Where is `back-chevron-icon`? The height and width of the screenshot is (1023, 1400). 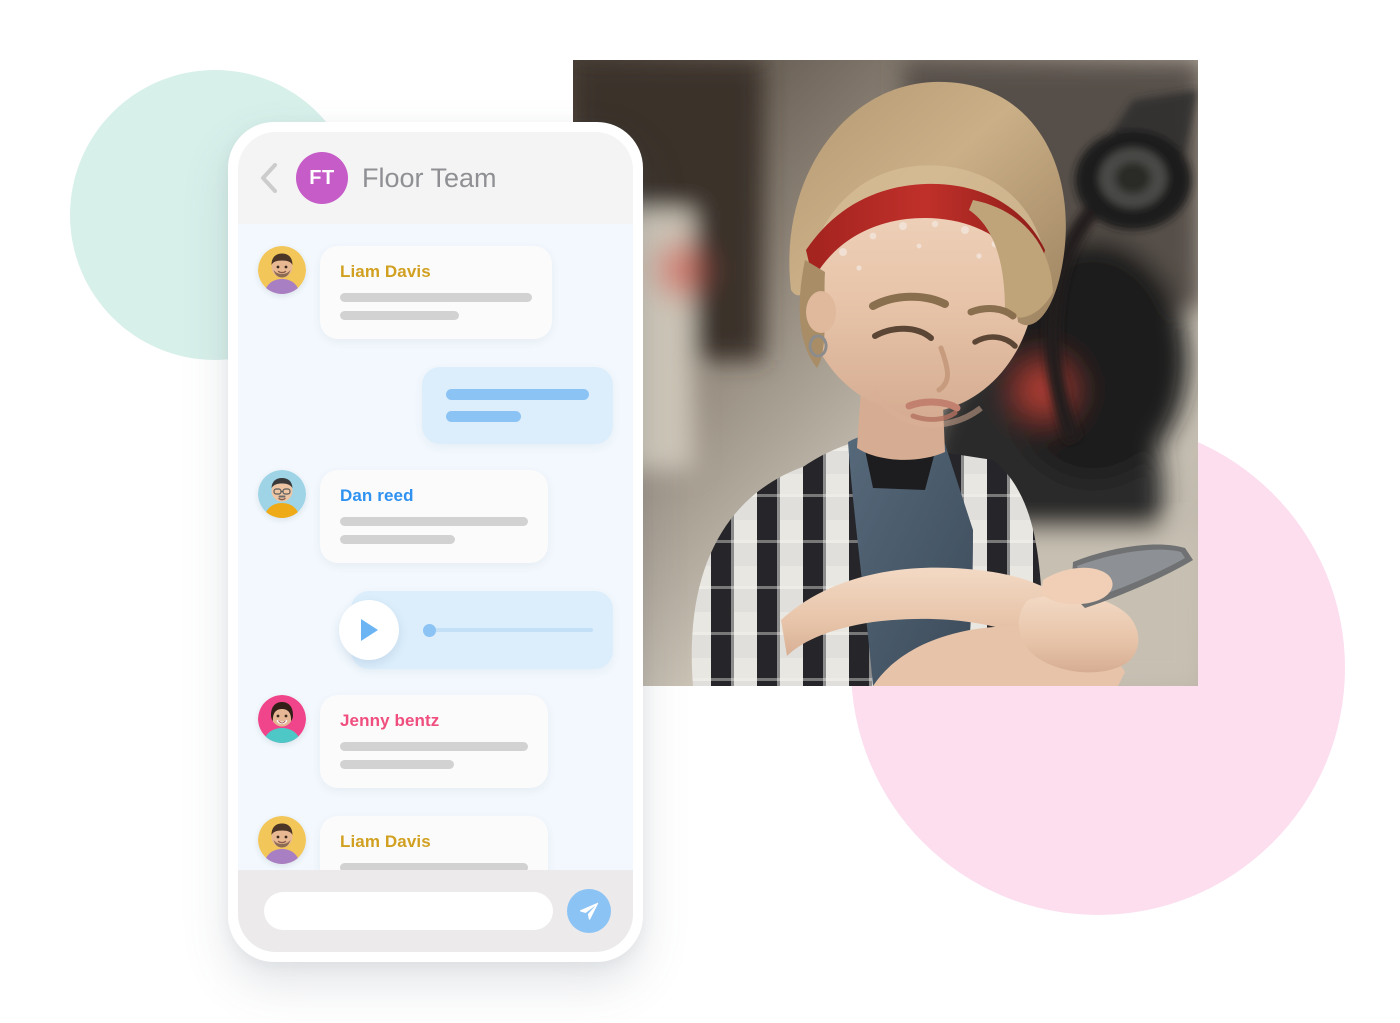
back-chevron-icon is located at coordinates (269, 178).